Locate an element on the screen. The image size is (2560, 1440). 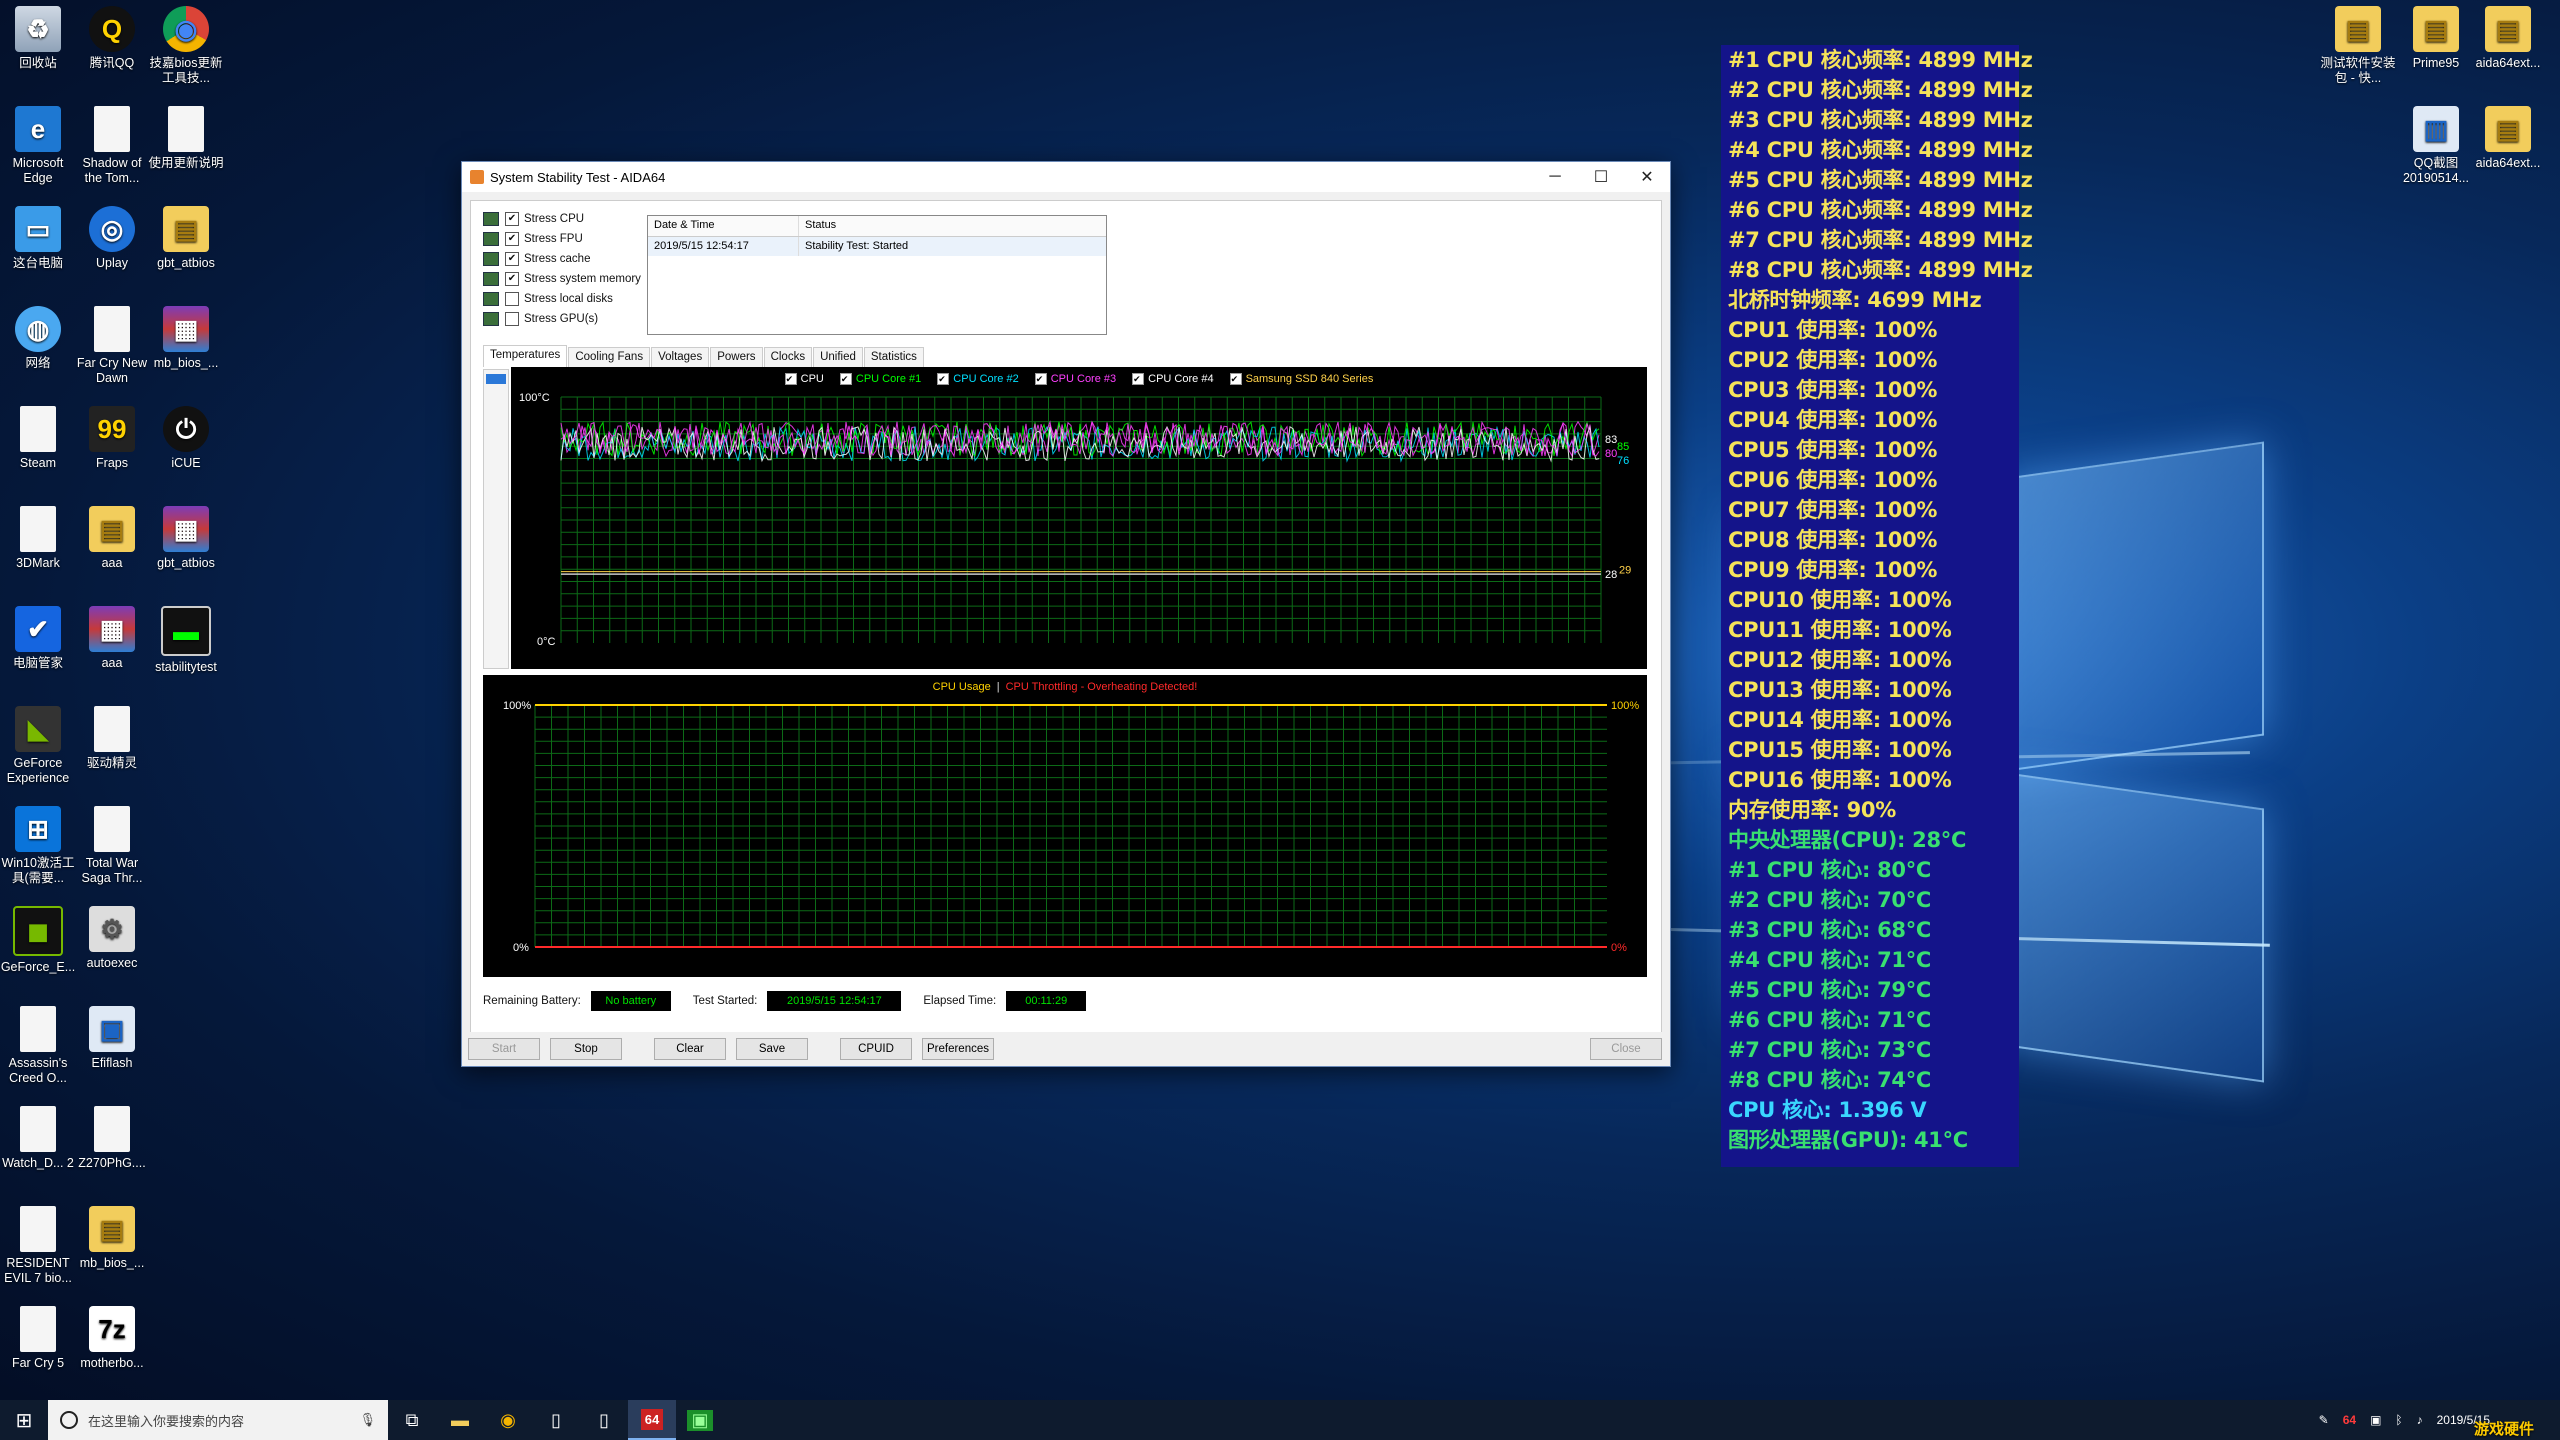
desktop-icon: 3DMark is located at coordinates (38, 538).